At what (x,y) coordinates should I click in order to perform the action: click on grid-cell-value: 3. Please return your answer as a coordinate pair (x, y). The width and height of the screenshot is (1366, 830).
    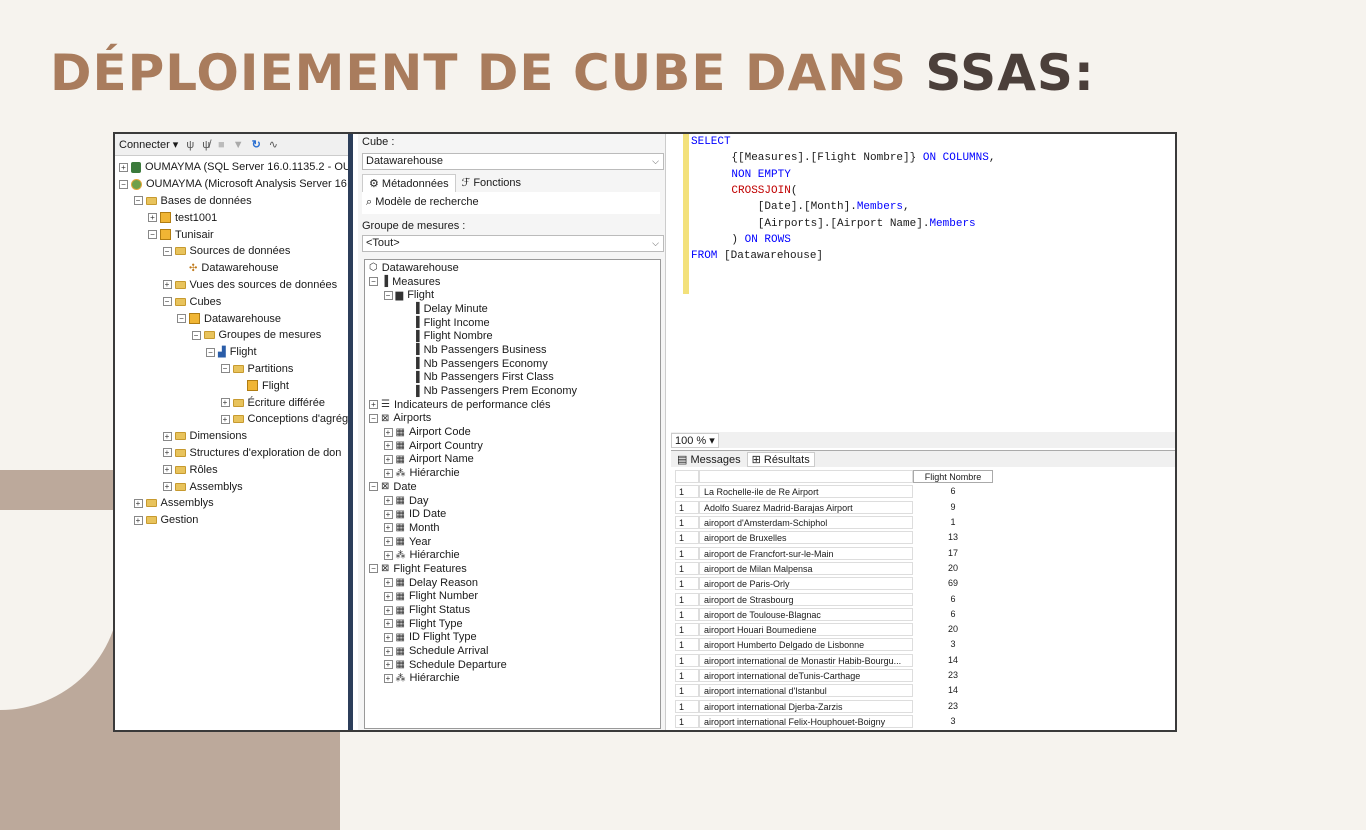
    Looking at the image, I should click on (953, 644).